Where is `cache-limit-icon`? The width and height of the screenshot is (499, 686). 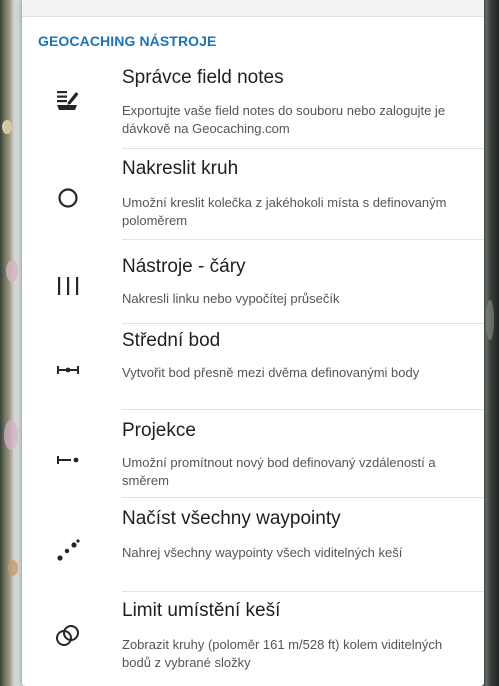 cache-limit-icon is located at coordinates (68, 636).